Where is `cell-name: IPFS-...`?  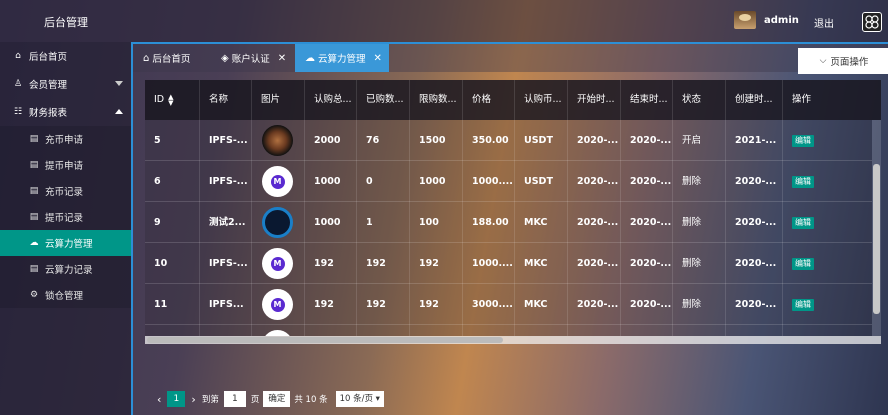 cell-name: IPFS-... is located at coordinates (225, 181).